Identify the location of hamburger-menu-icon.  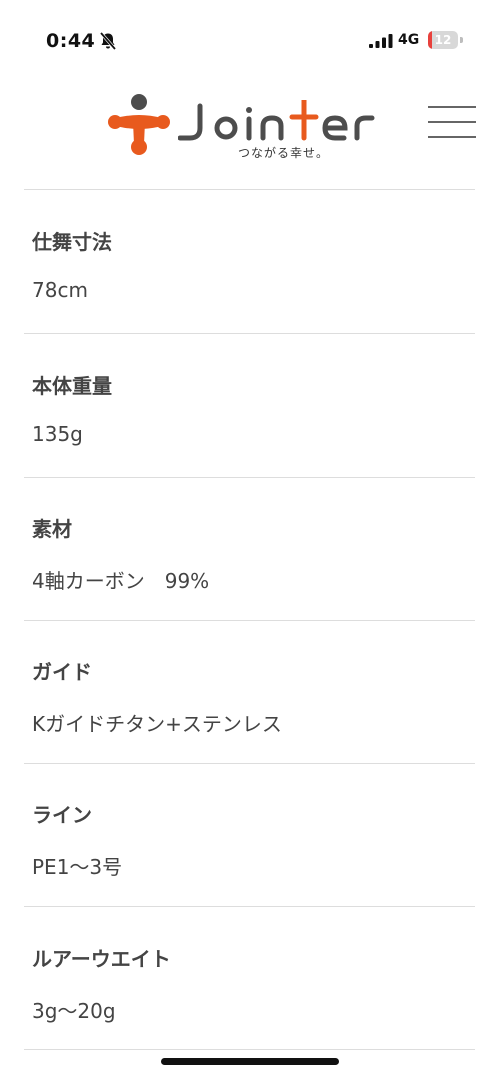
(452, 123).